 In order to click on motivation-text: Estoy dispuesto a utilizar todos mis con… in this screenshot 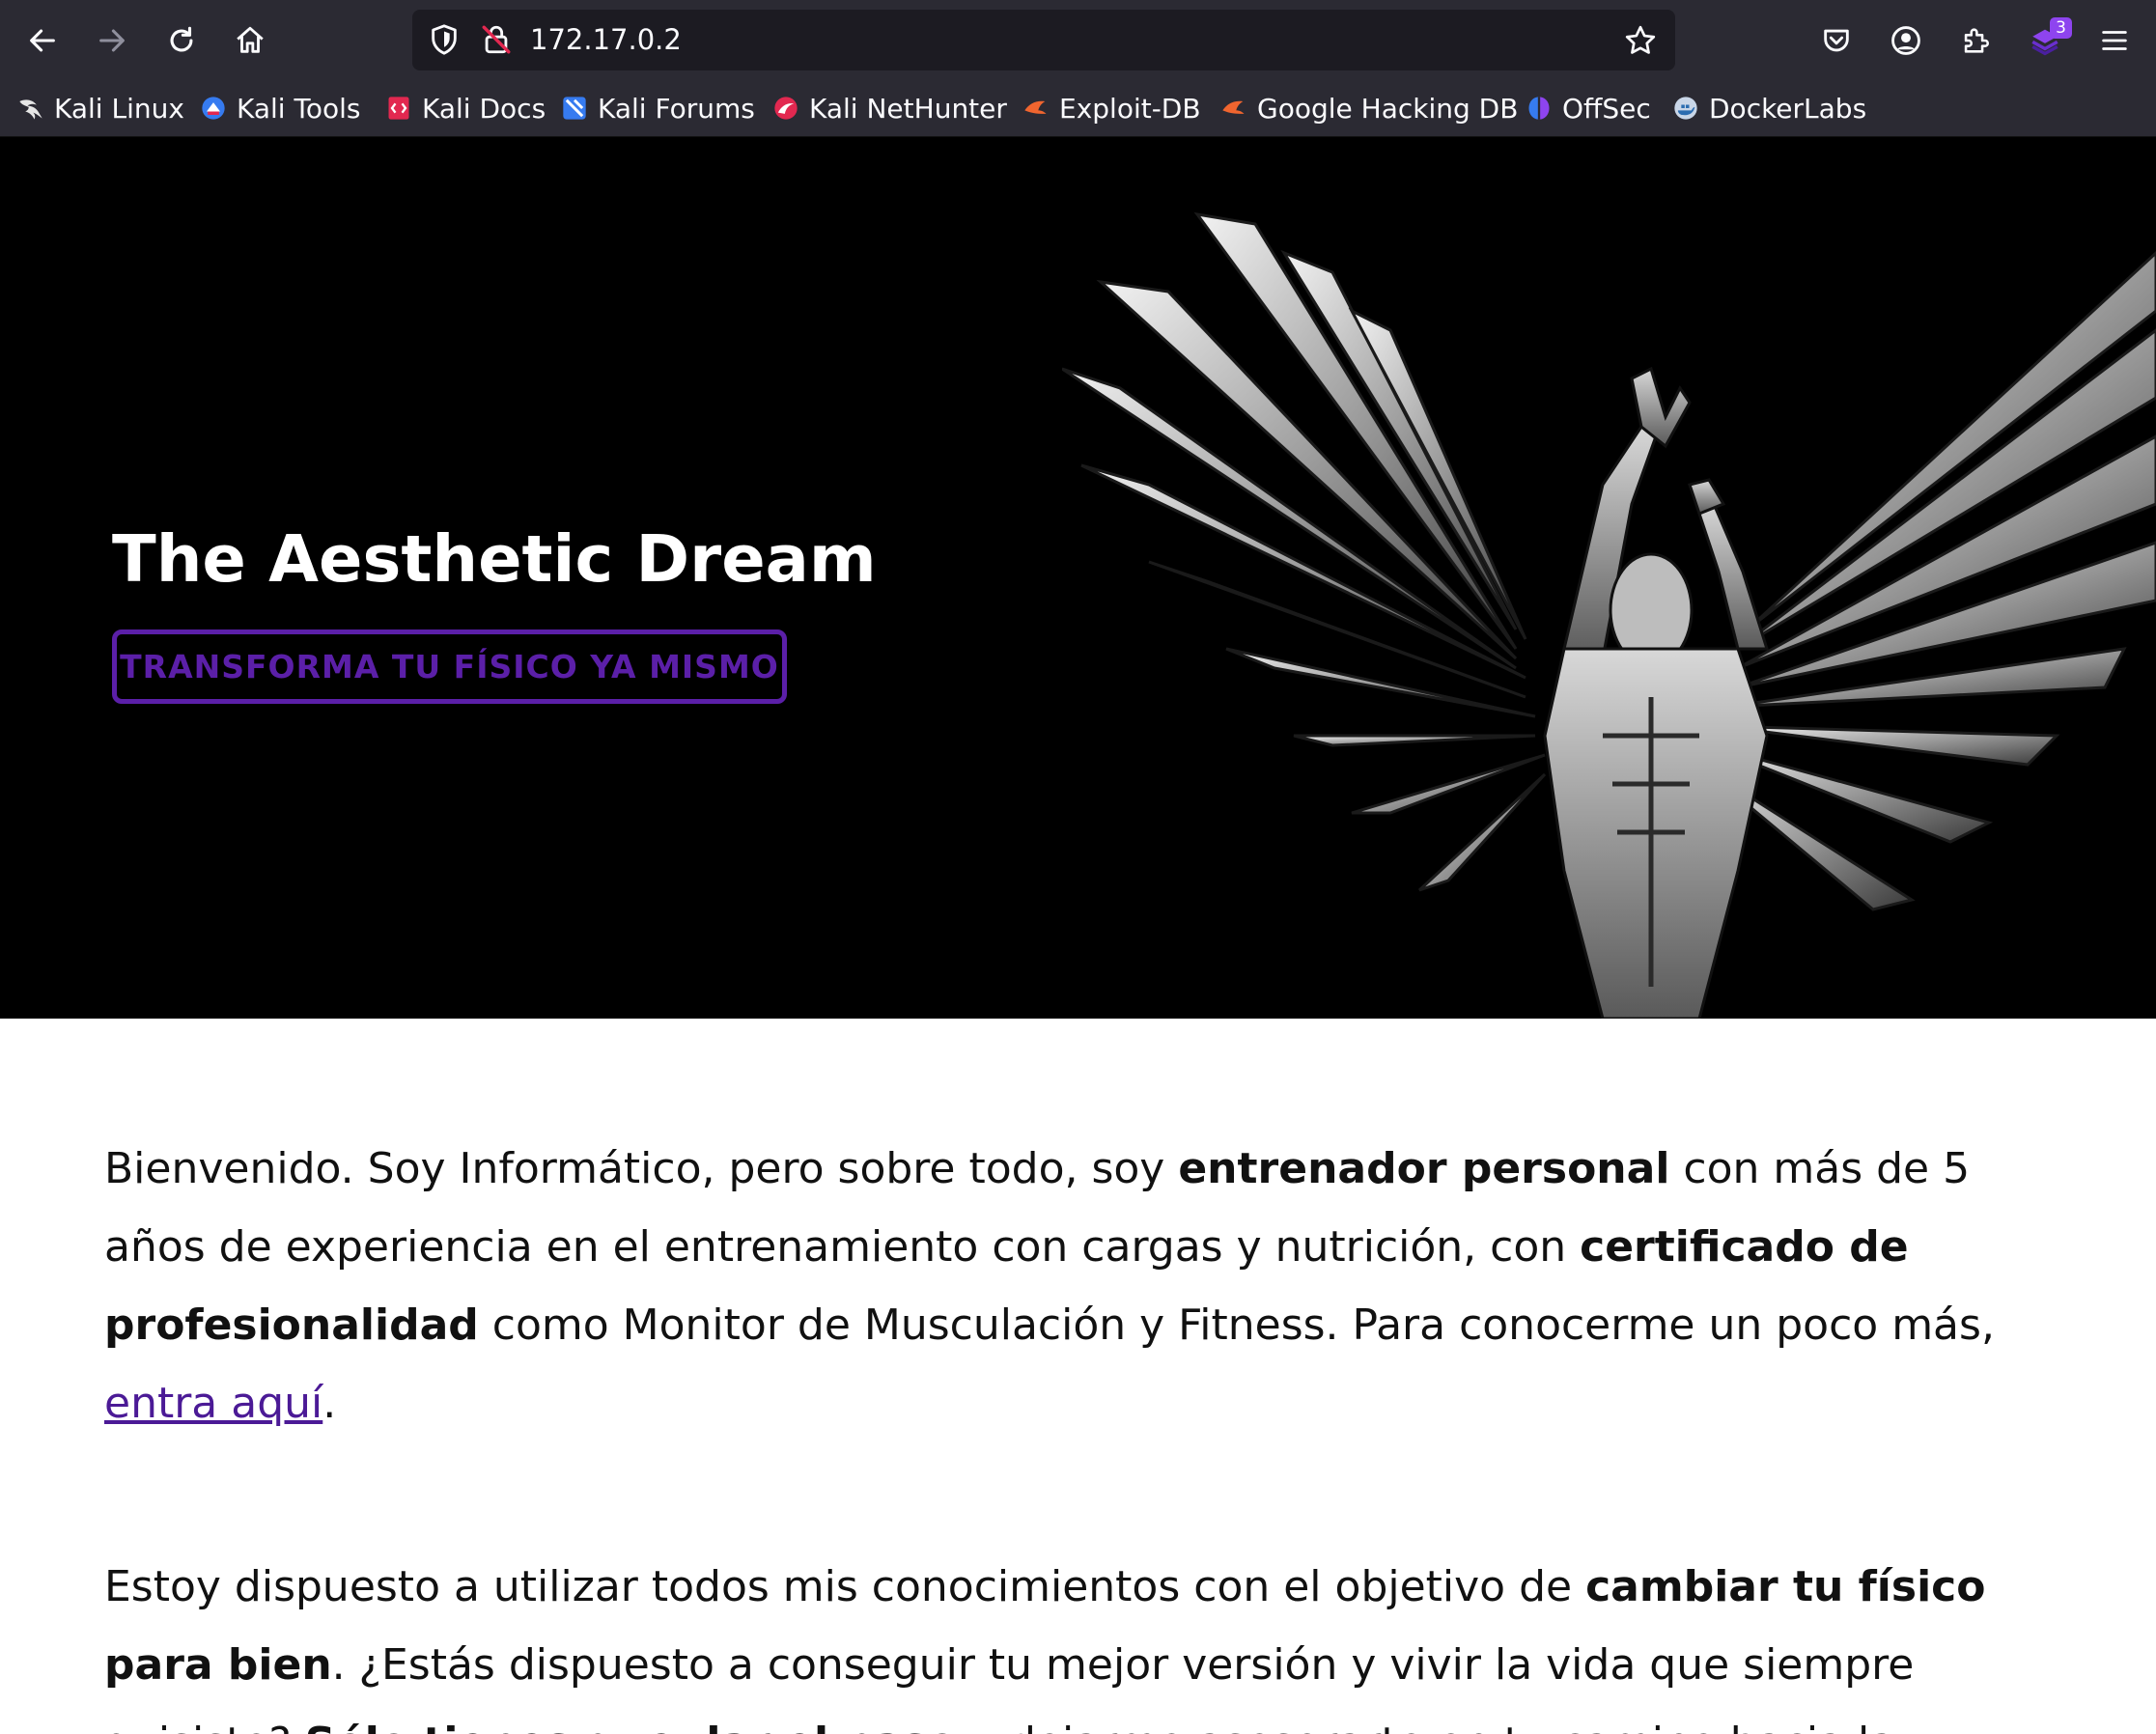, I will do `click(845, 1586)`.